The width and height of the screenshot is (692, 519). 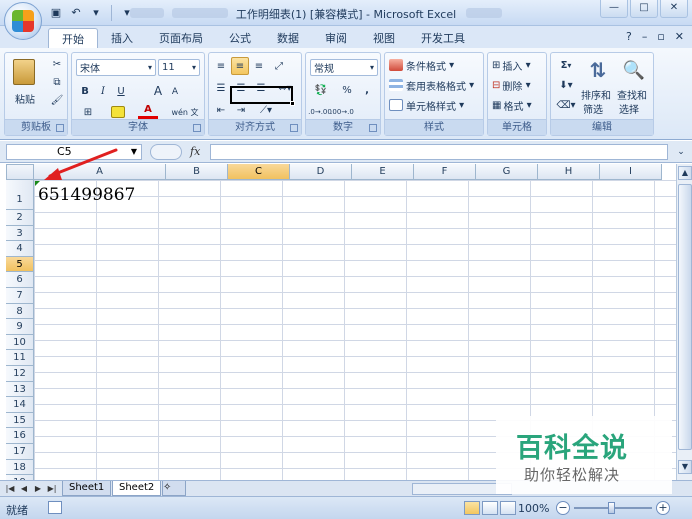 I want to click on column-header-f: F, so click(x=445, y=172).